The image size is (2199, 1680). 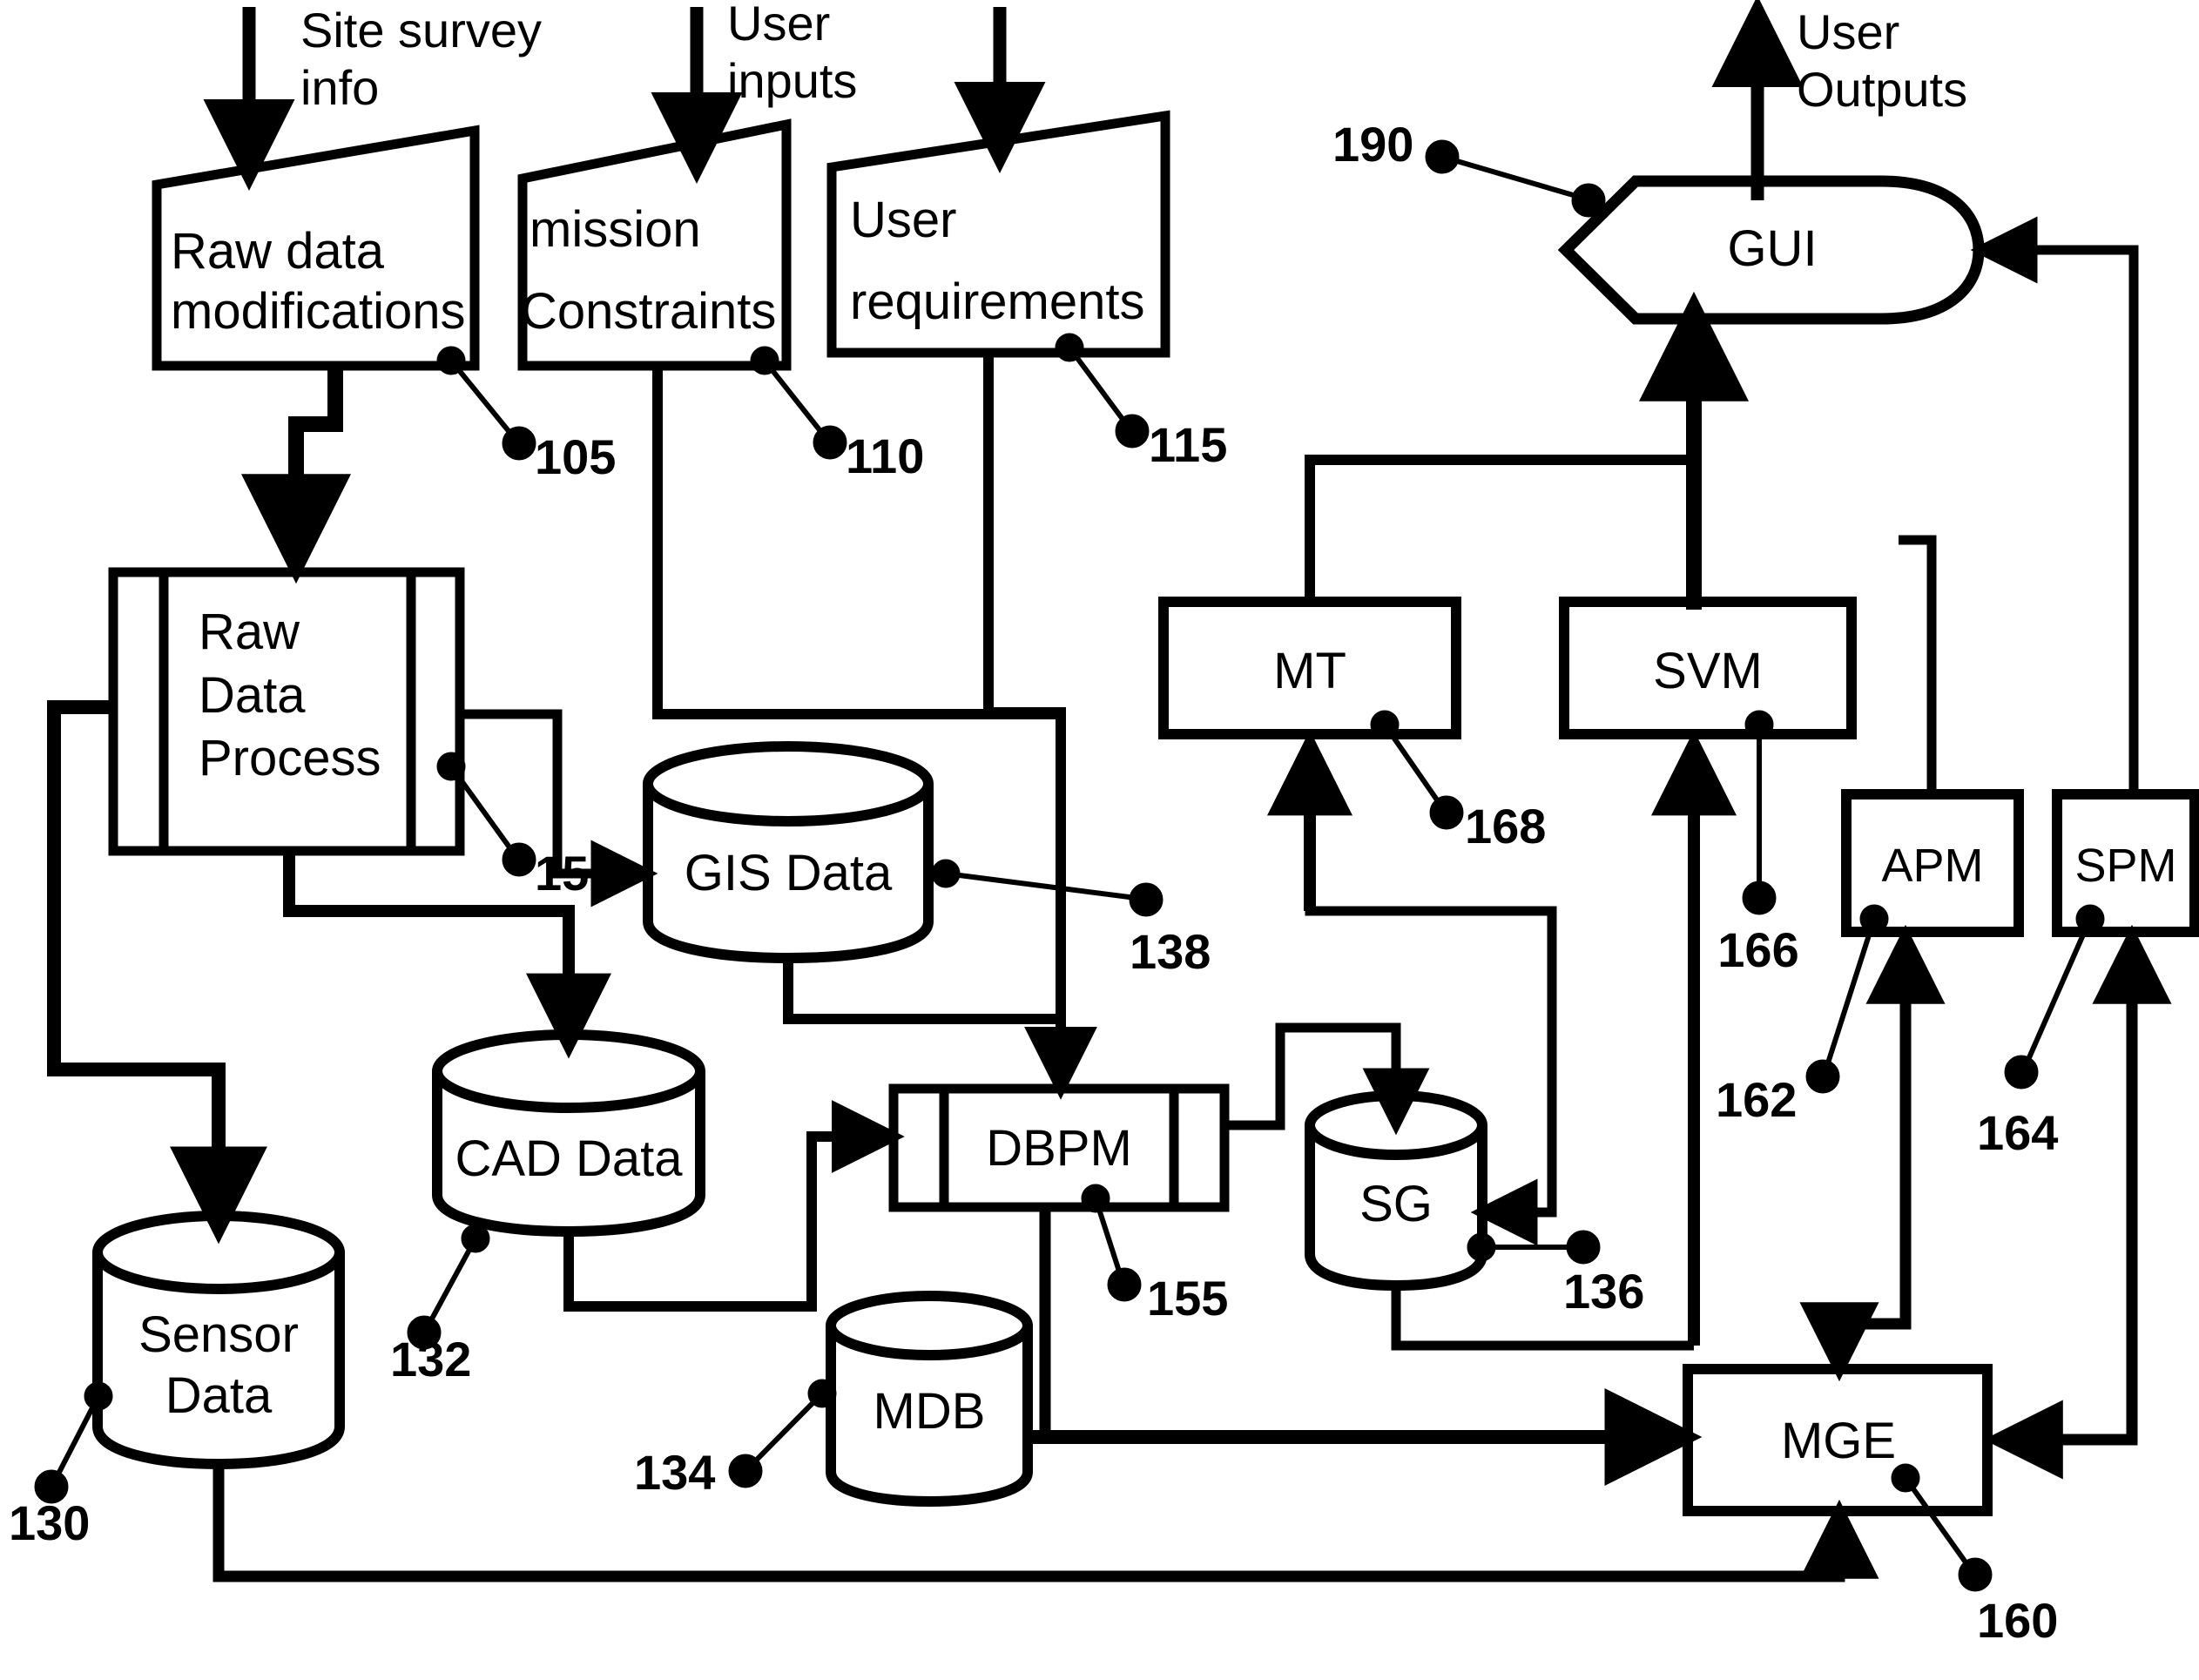 What do you see at coordinates (569, 1158) in the screenshot?
I see `txt-cad: CAD Data` at bounding box center [569, 1158].